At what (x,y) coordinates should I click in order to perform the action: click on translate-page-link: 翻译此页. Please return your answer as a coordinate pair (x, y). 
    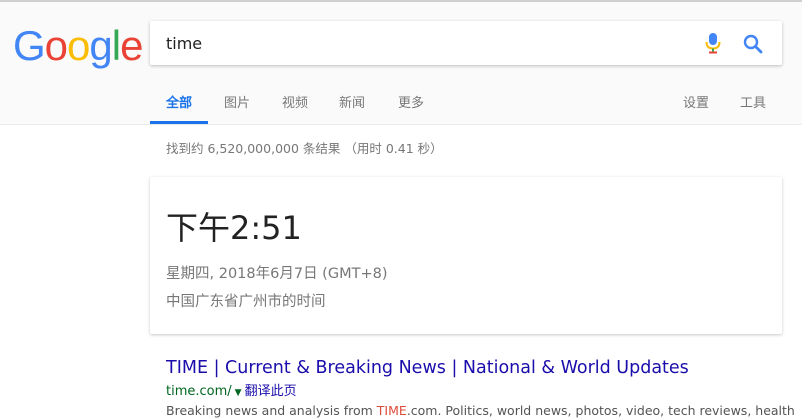
    Looking at the image, I should click on (271, 391).